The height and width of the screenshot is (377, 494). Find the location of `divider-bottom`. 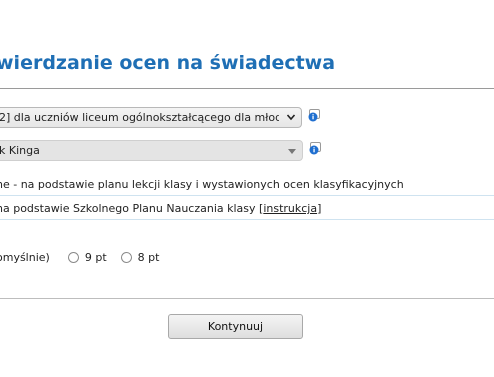

divider-bottom is located at coordinates (247, 298).